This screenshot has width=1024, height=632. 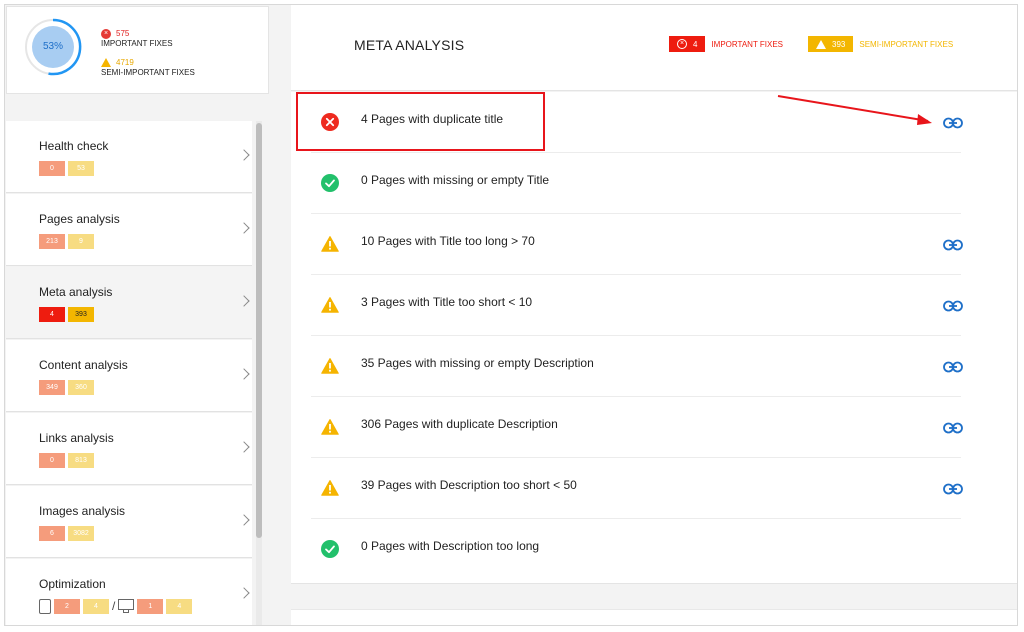 I want to click on important-count-badge: 349, so click(x=52, y=387).